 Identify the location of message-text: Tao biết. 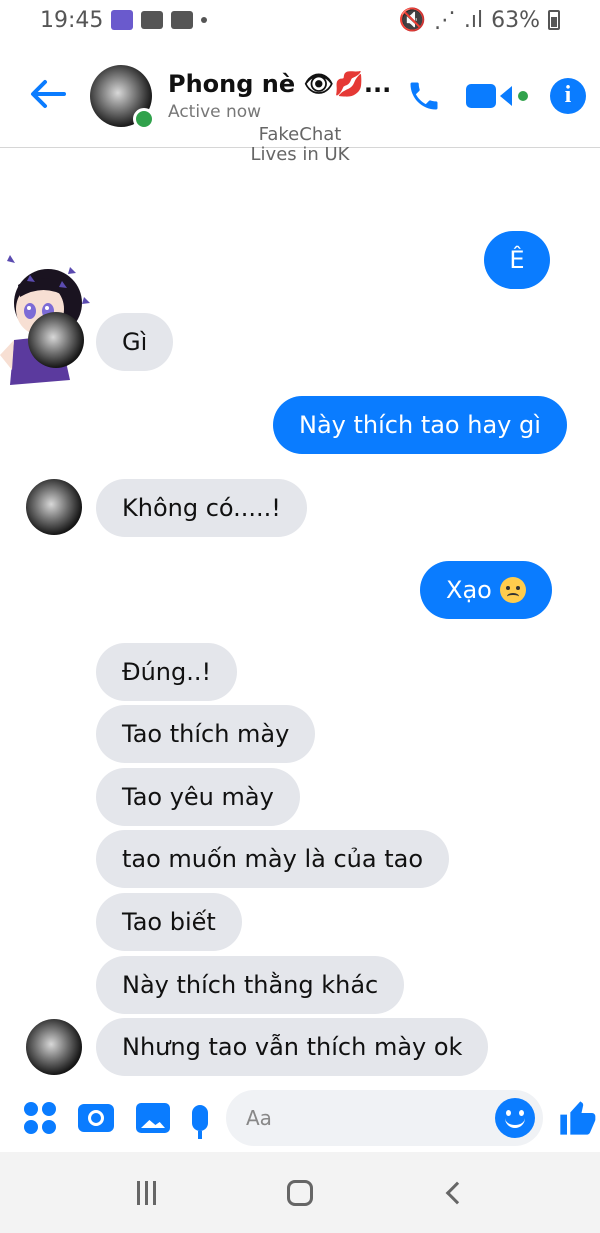
(169, 922).